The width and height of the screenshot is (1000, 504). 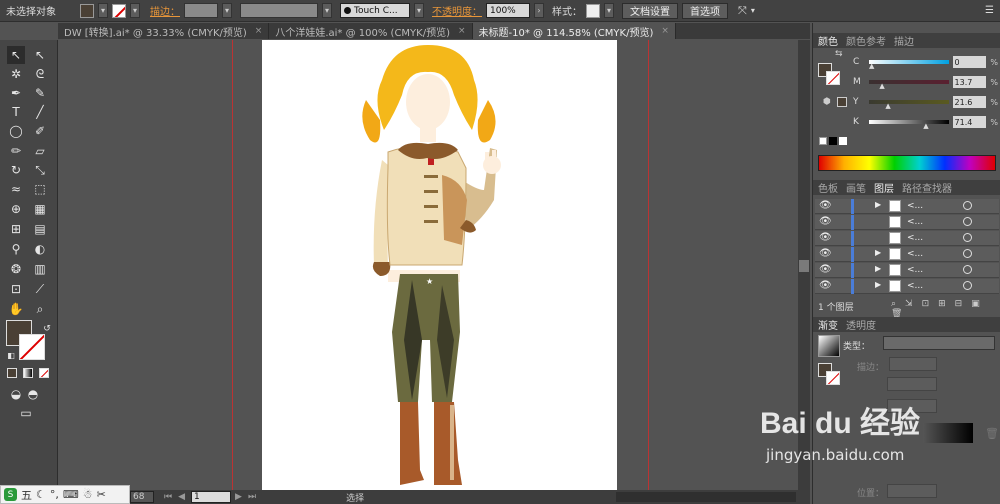 What do you see at coordinates (26, 495) in the screenshot?
I see `ime-mode-label: 五` at bounding box center [26, 495].